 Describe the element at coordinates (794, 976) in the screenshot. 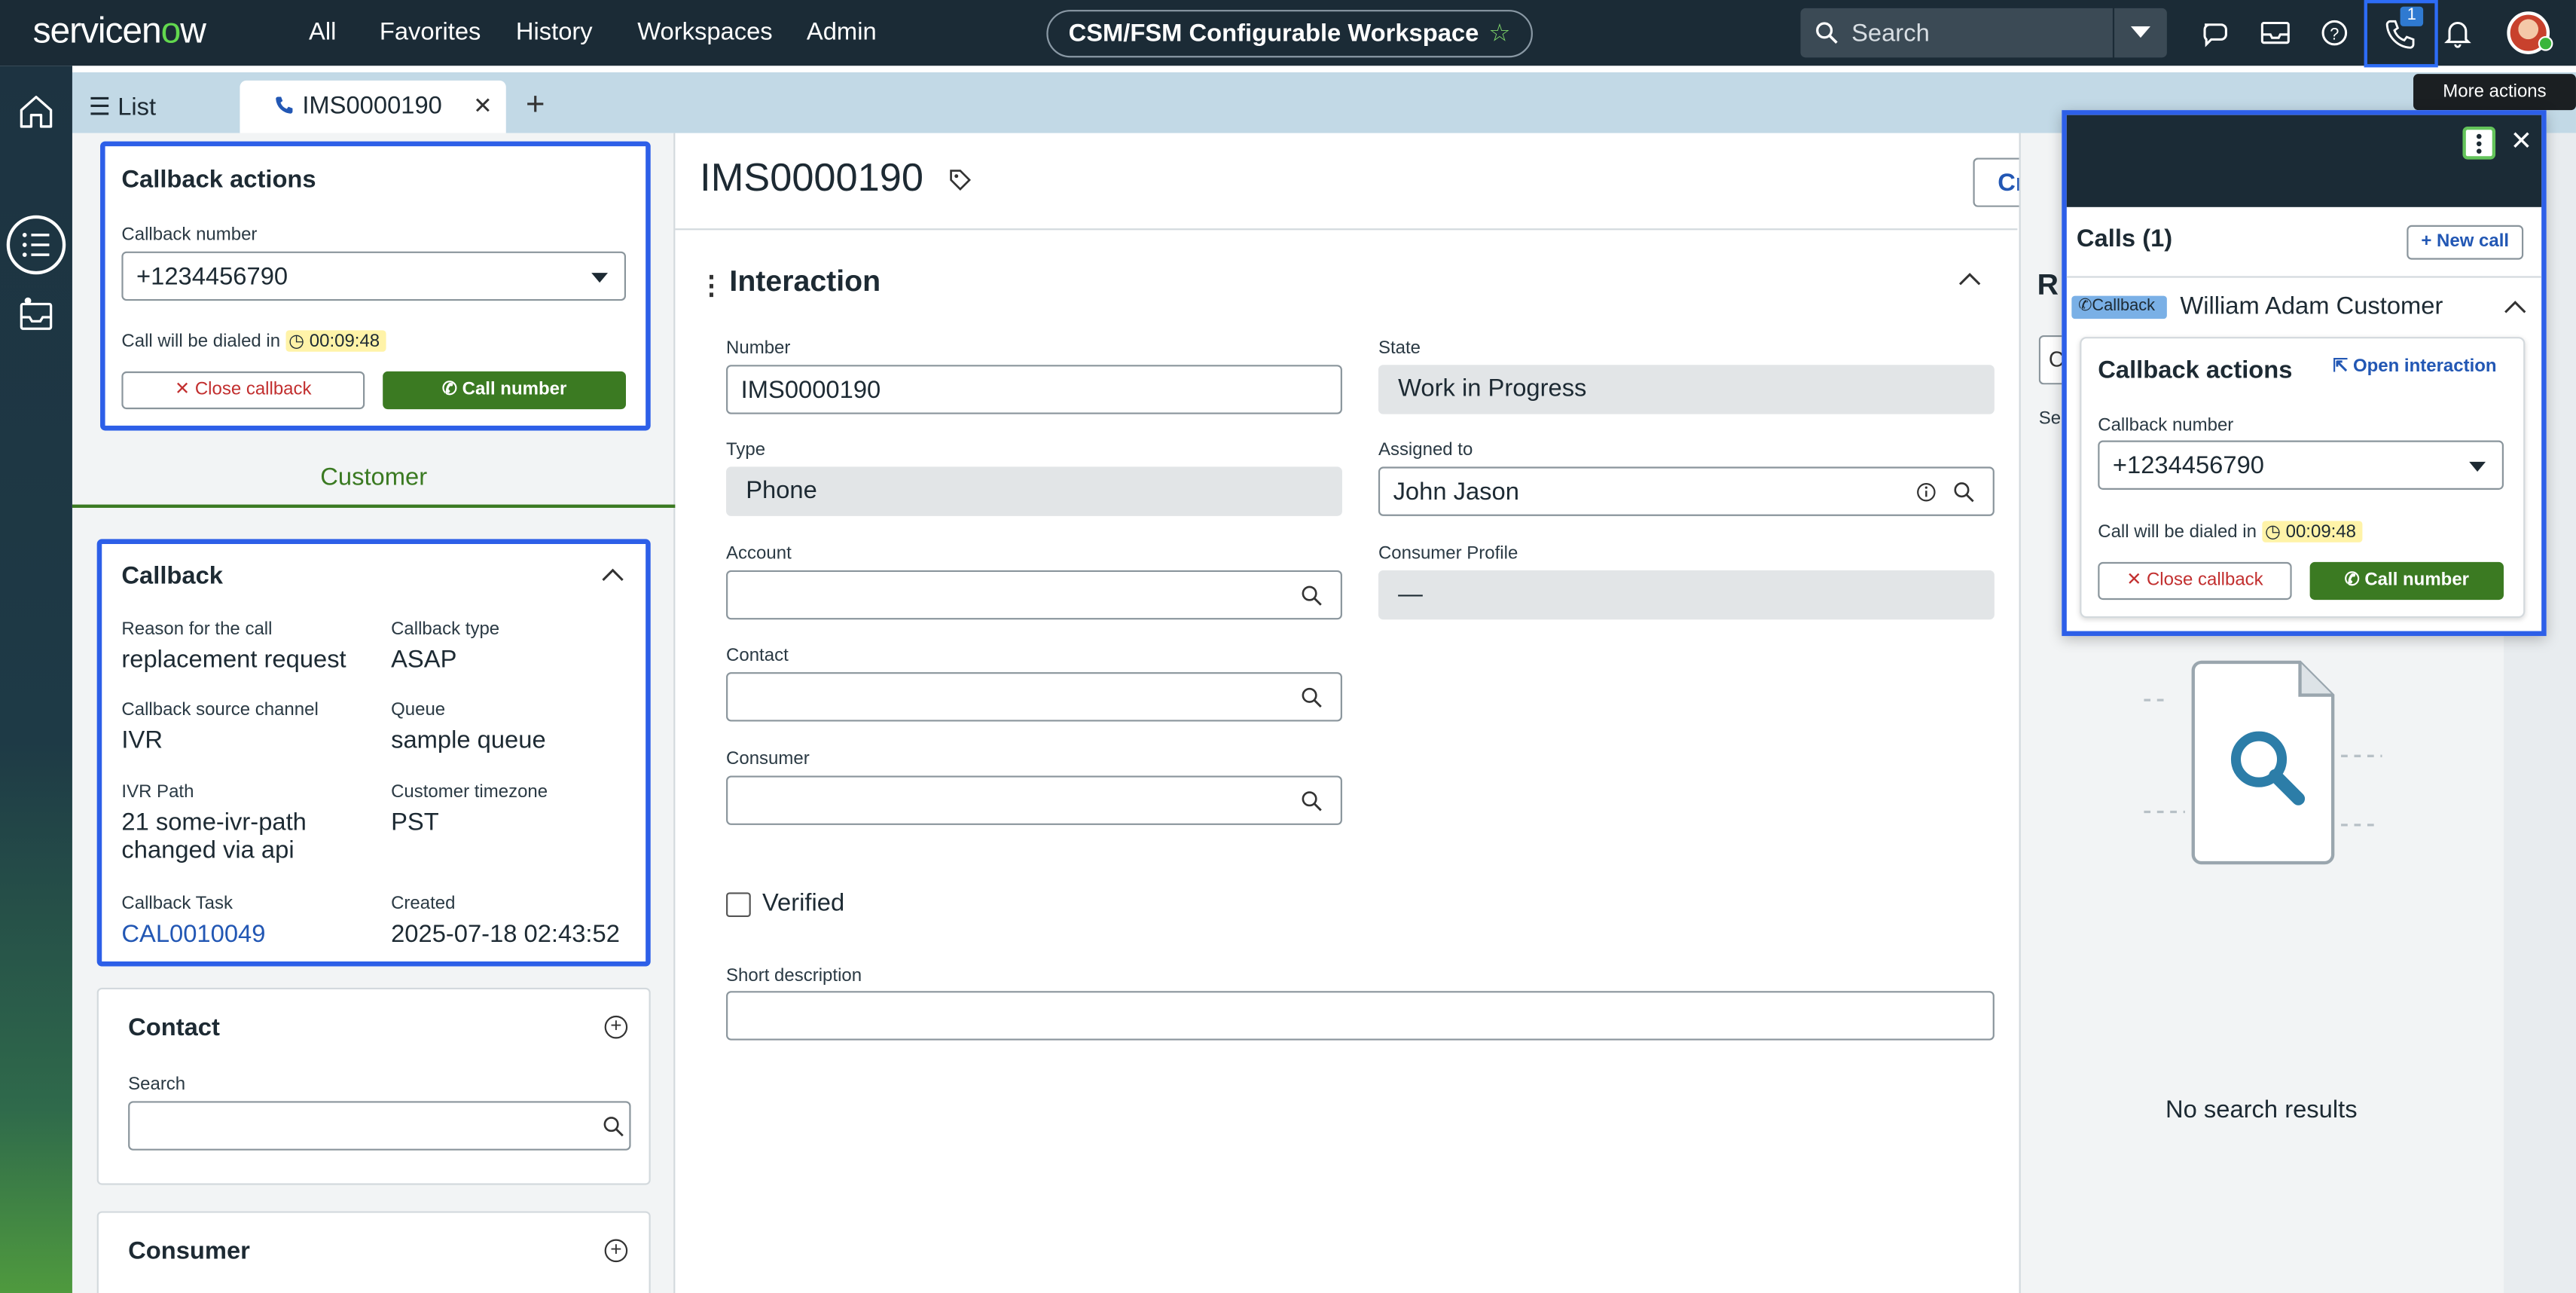

I see `short-description-label: Short description` at that location.